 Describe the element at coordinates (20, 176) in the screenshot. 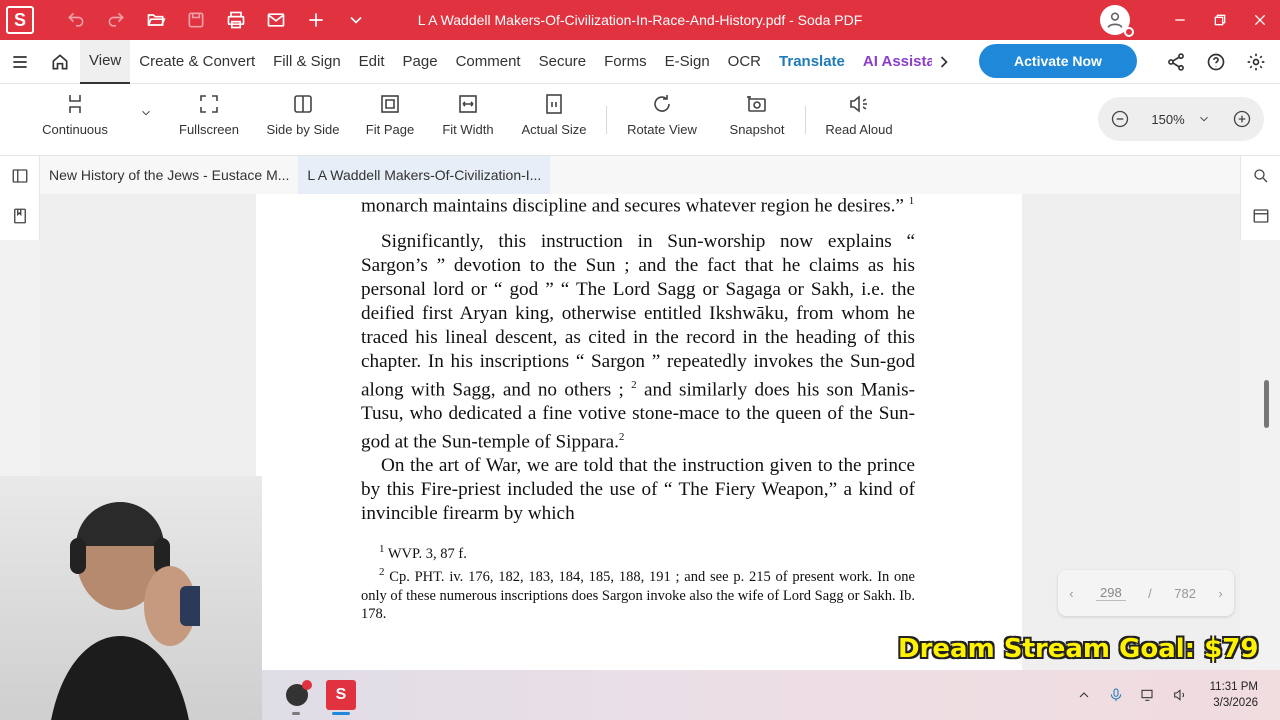

I see `panel-toggle-icon` at that location.